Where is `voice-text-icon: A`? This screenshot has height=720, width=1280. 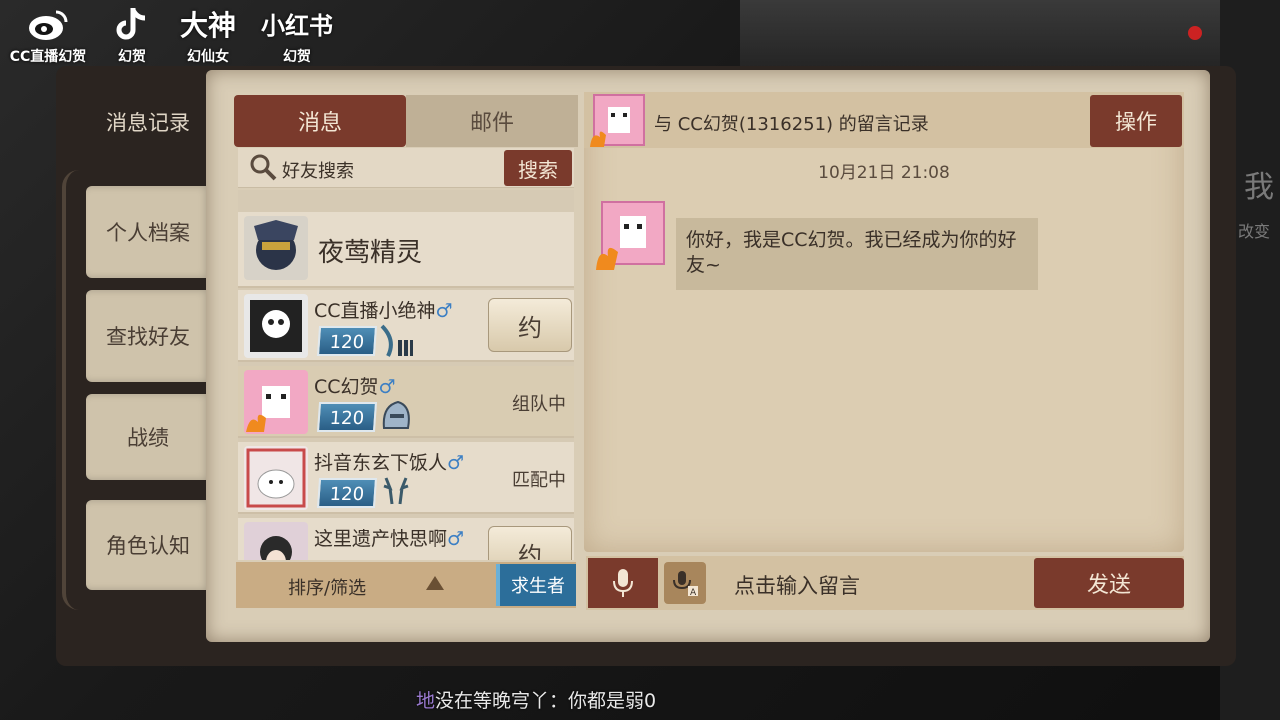
voice-text-icon: A is located at coordinates (685, 584).